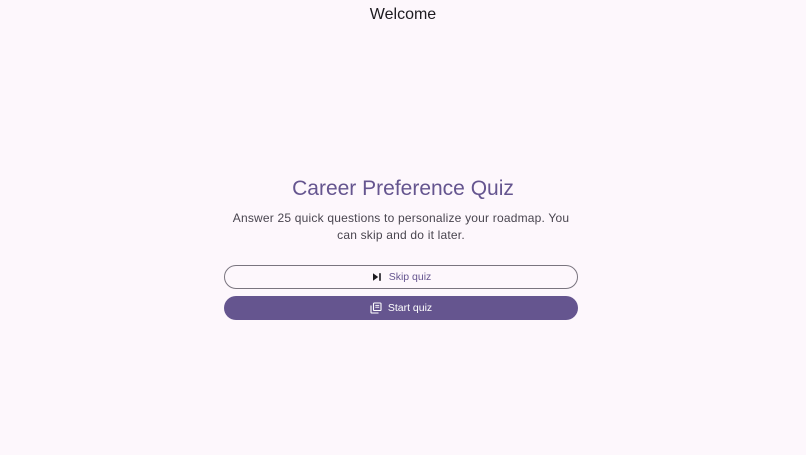 The image size is (806, 455). I want to click on app-bar: Welcome, so click(403, 14).